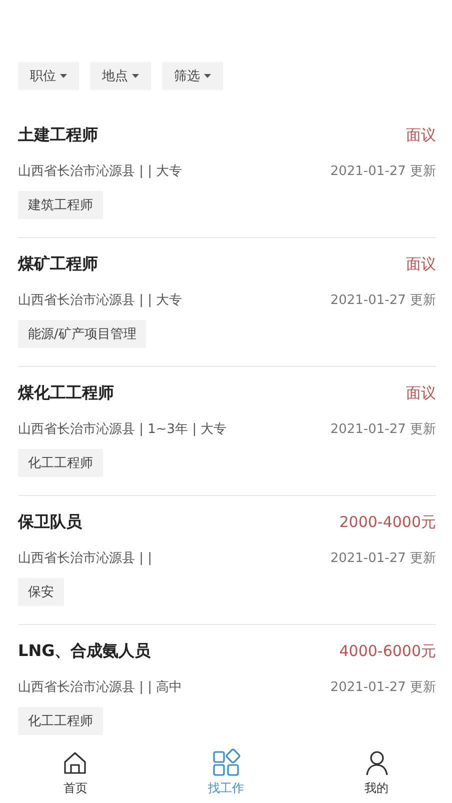  What do you see at coordinates (376, 772) in the screenshot?
I see `nav-tab: 我的` at bounding box center [376, 772].